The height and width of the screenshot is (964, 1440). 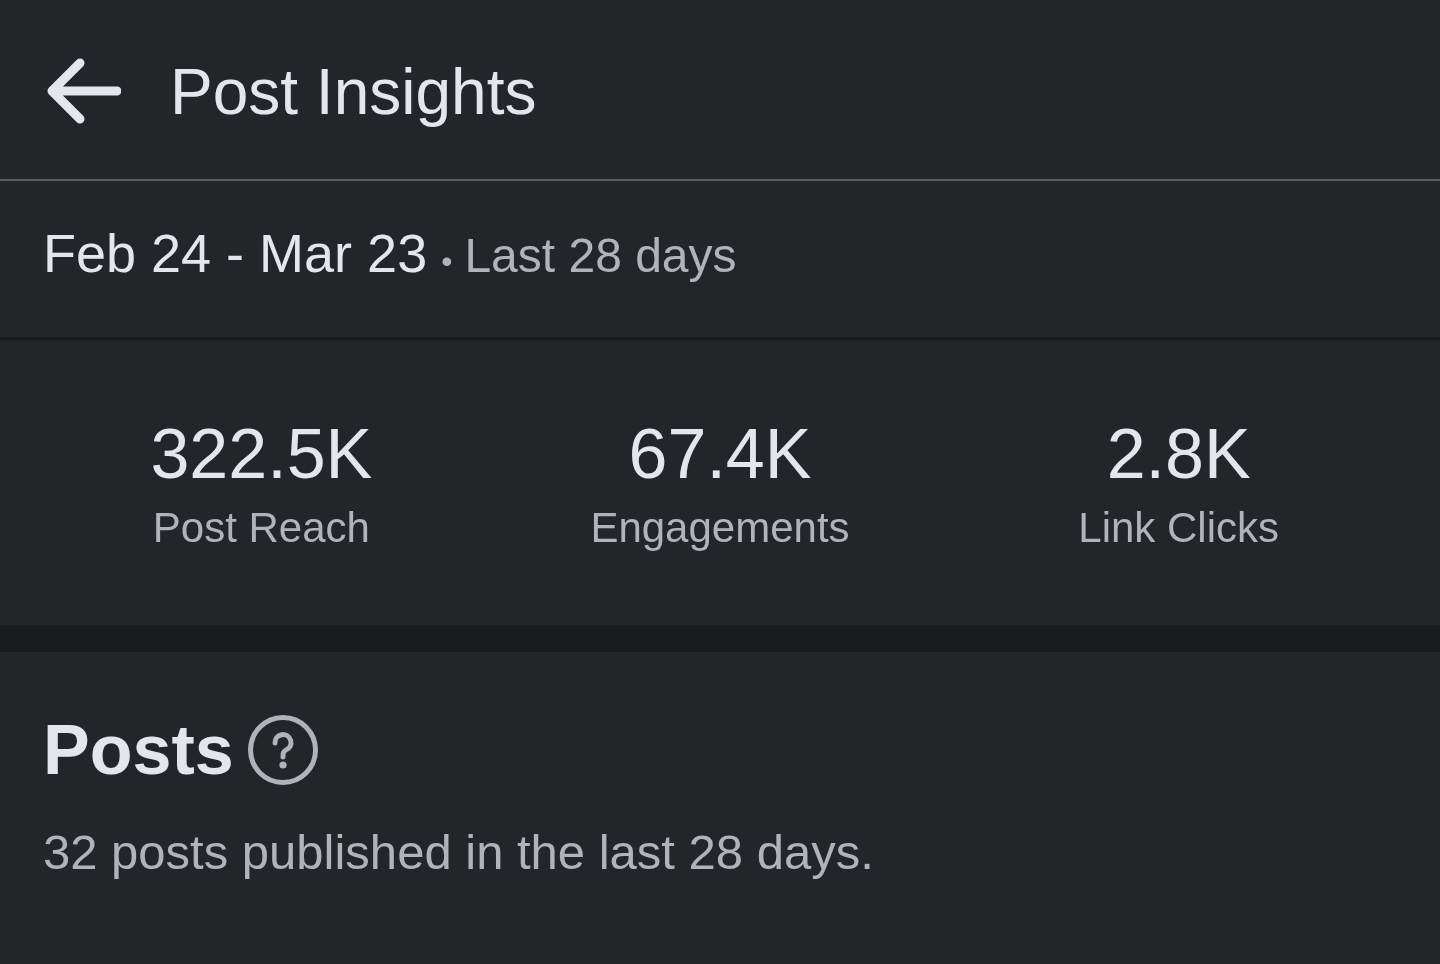 What do you see at coordinates (84, 90) in the screenshot?
I see `back-icon` at bounding box center [84, 90].